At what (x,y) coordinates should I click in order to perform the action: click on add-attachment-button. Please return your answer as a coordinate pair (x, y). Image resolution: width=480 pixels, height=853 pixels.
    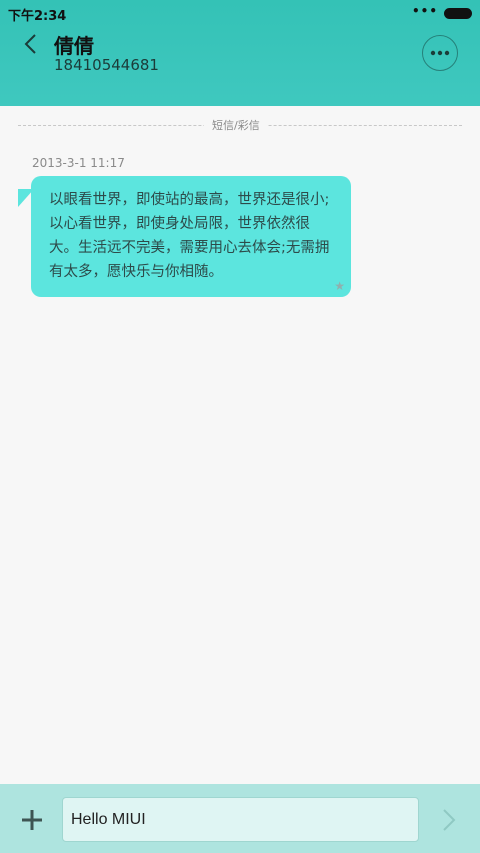
    Looking at the image, I should click on (32, 820).